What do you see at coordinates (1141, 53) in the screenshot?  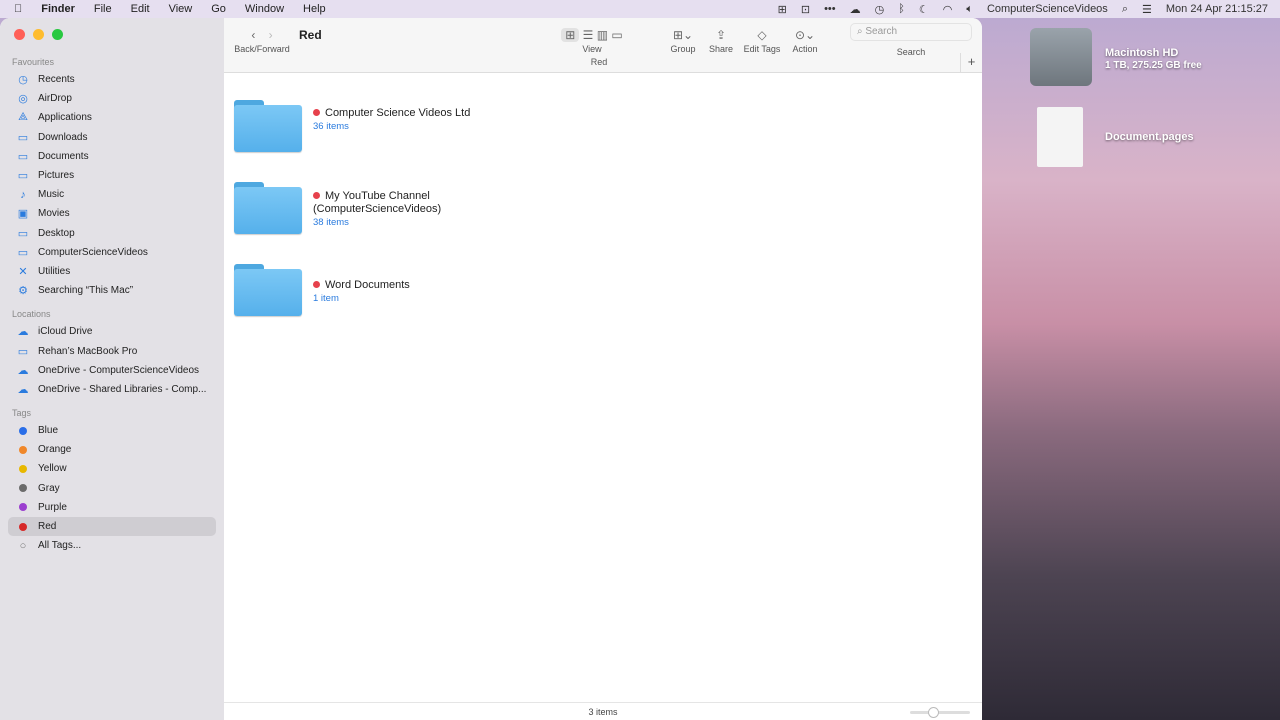 I see `disk-name: Macintosh HD` at bounding box center [1141, 53].